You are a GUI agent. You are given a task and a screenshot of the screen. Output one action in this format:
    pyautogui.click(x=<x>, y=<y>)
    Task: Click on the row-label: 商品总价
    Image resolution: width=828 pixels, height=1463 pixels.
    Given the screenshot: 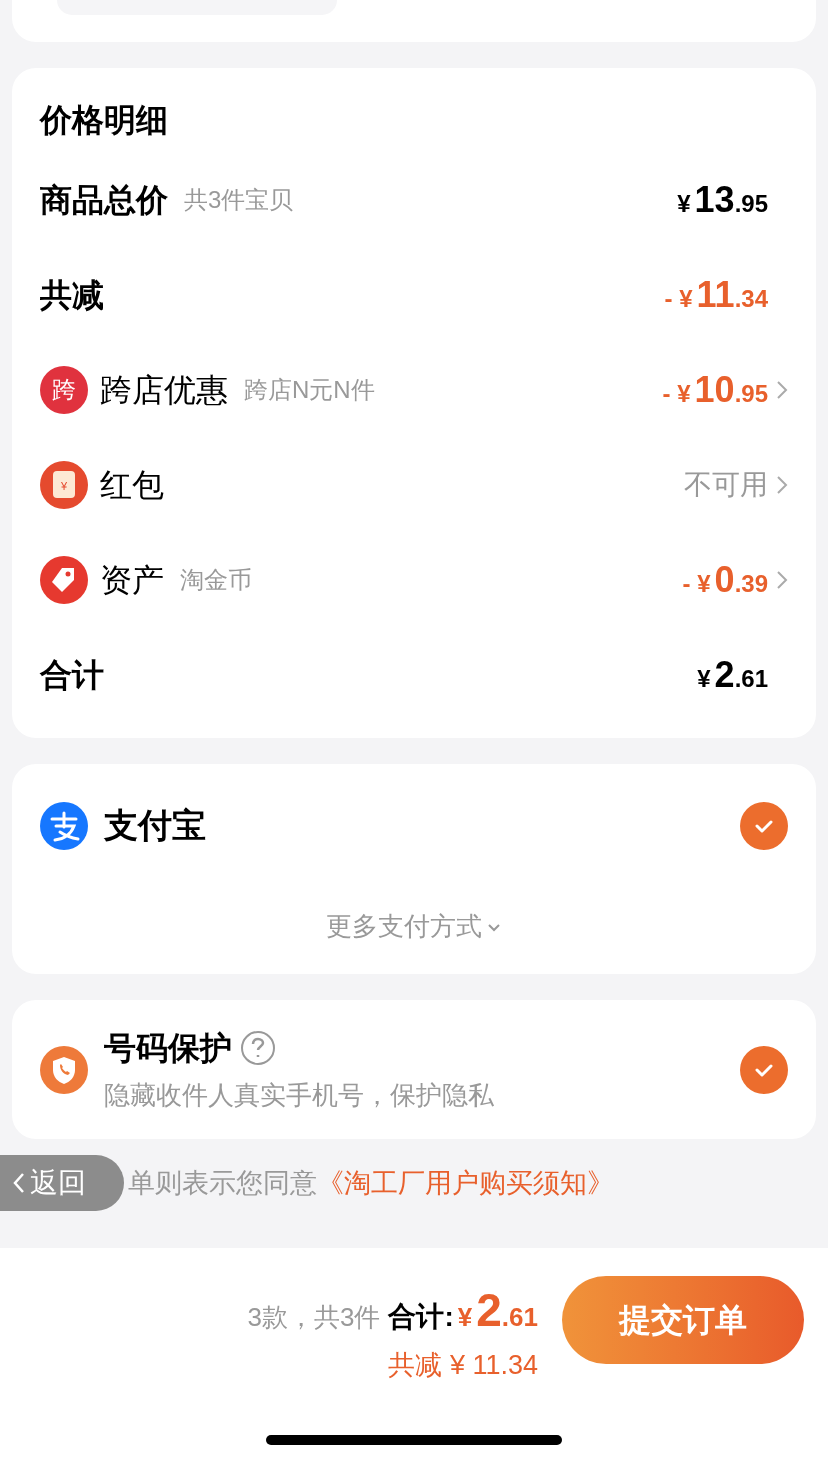 What is the action you would take?
    pyautogui.click(x=104, y=200)
    